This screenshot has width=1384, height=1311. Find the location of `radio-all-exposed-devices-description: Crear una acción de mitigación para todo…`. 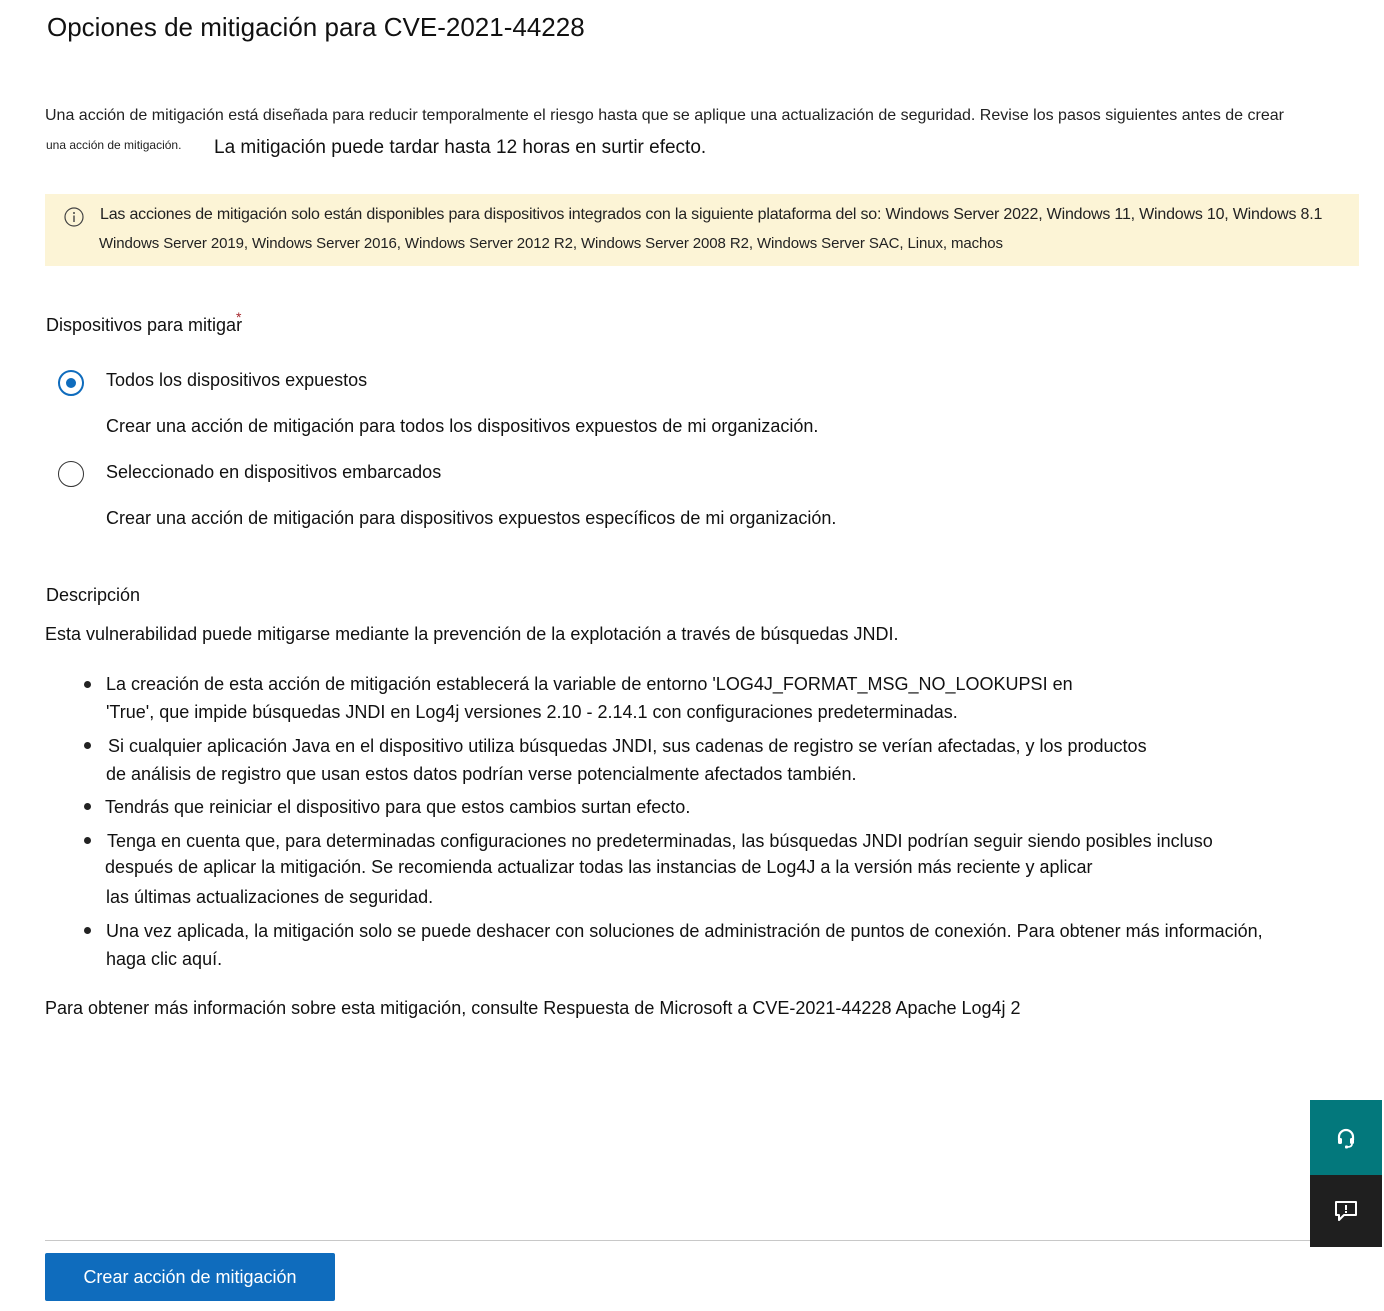

radio-all-exposed-devices-description: Crear una acción de mitigación para todo… is located at coordinates (462, 426).